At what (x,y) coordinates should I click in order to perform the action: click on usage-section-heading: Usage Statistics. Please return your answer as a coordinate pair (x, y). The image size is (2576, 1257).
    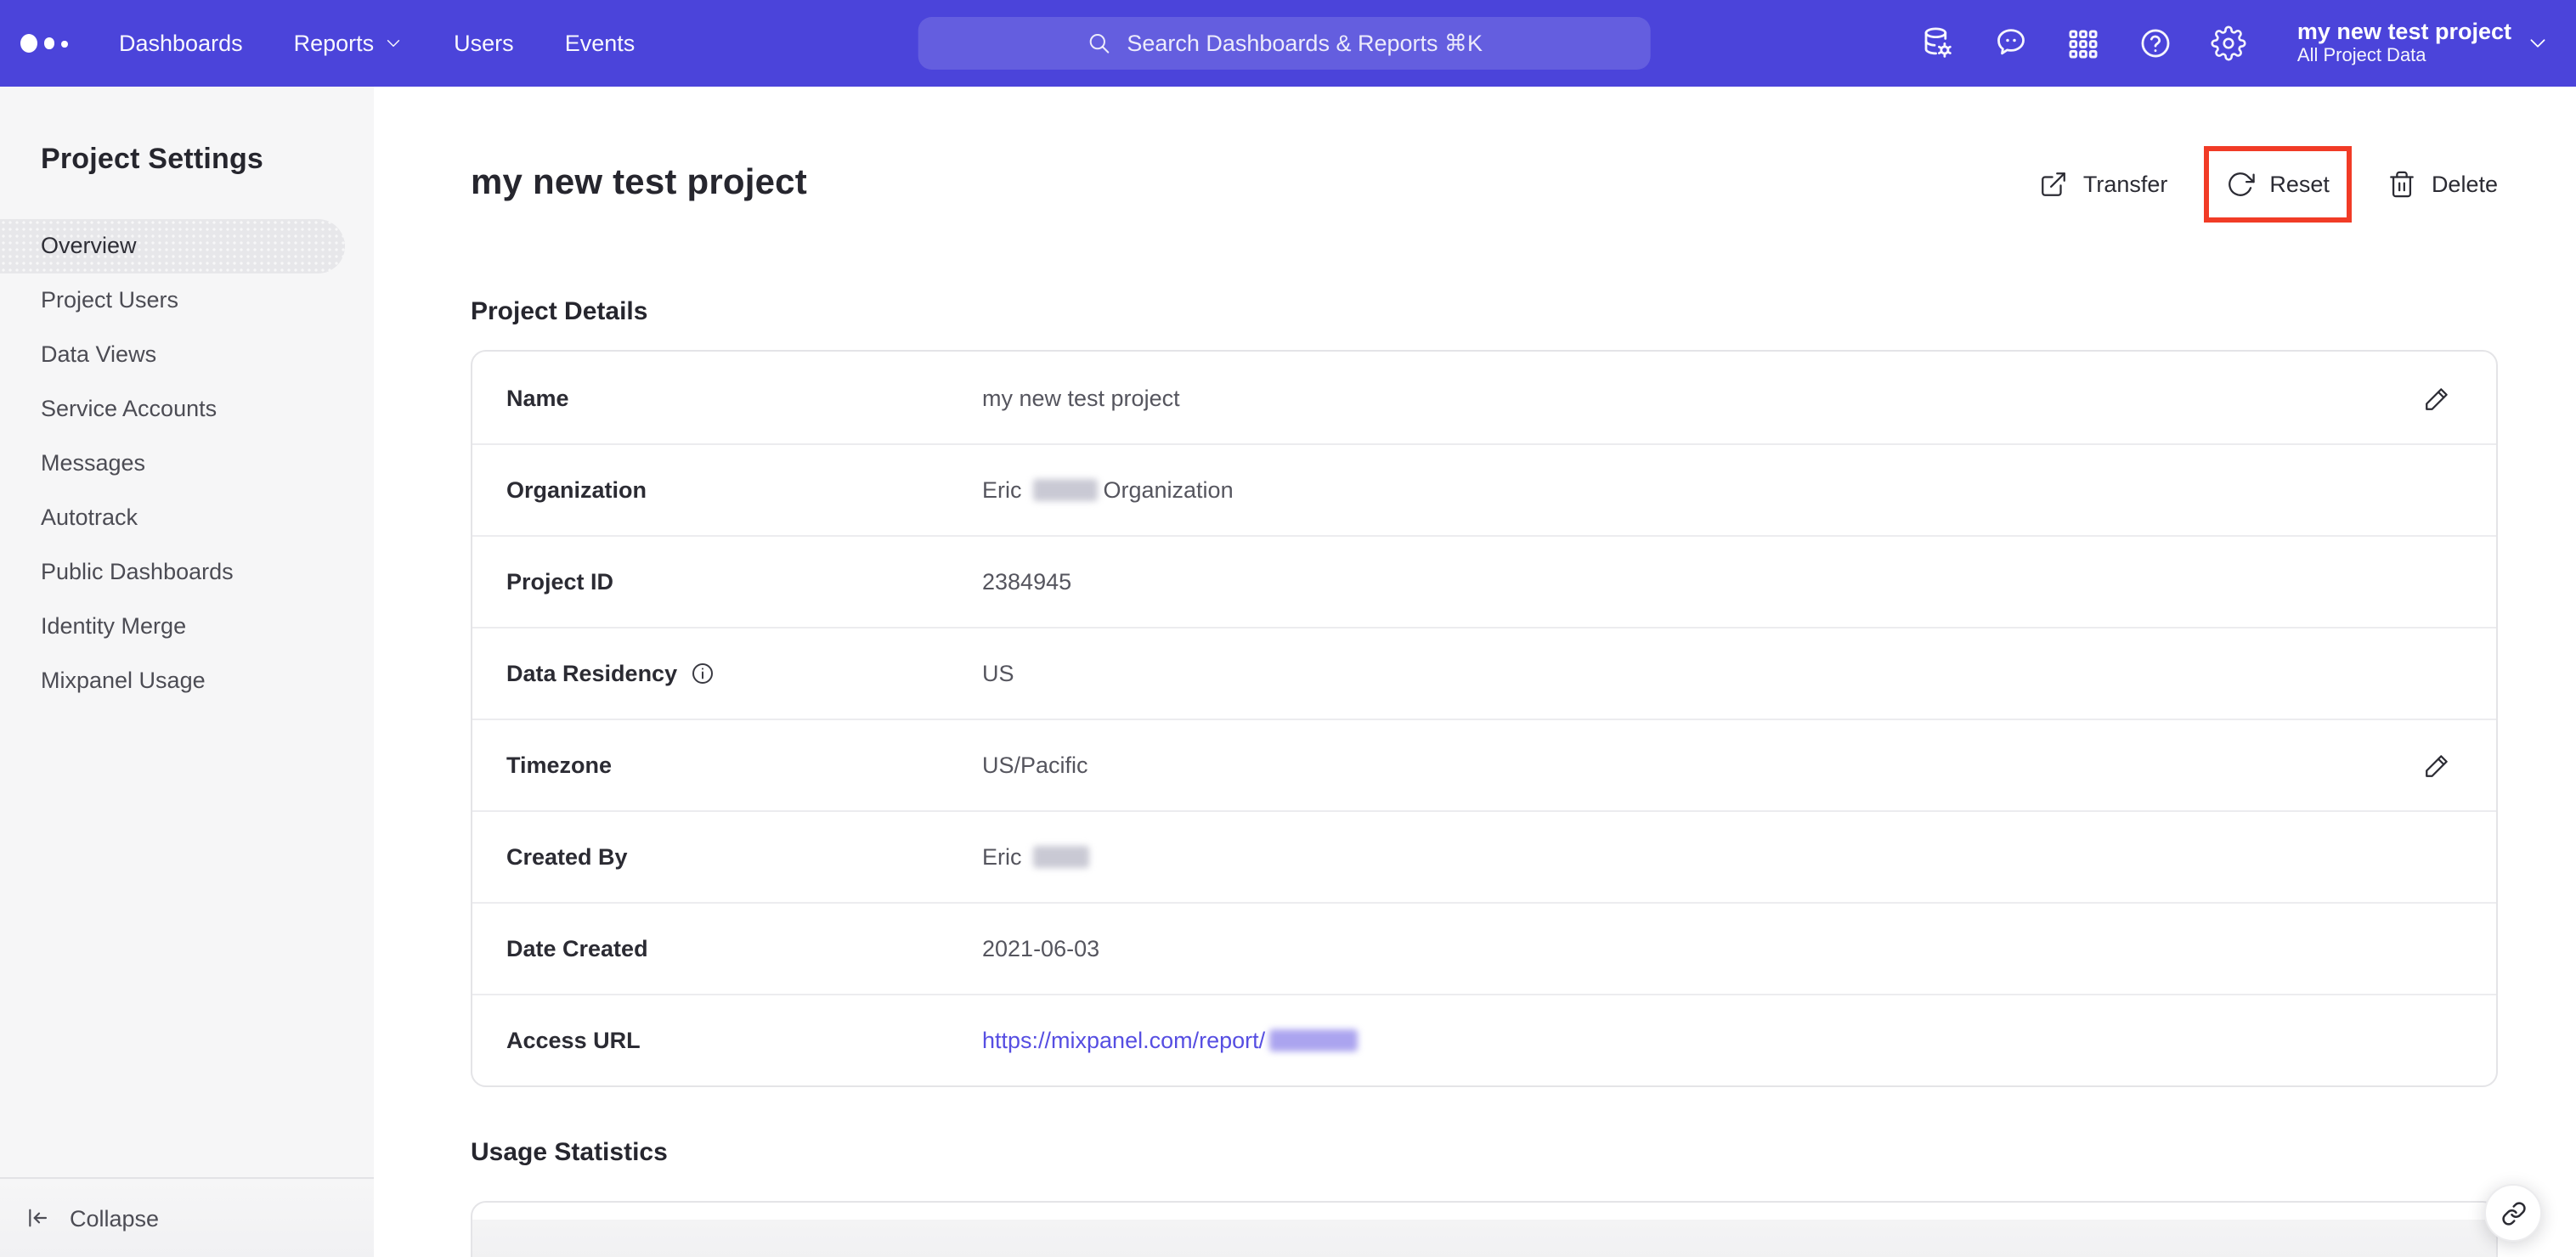
    Looking at the image, I should click on (569, 1153).